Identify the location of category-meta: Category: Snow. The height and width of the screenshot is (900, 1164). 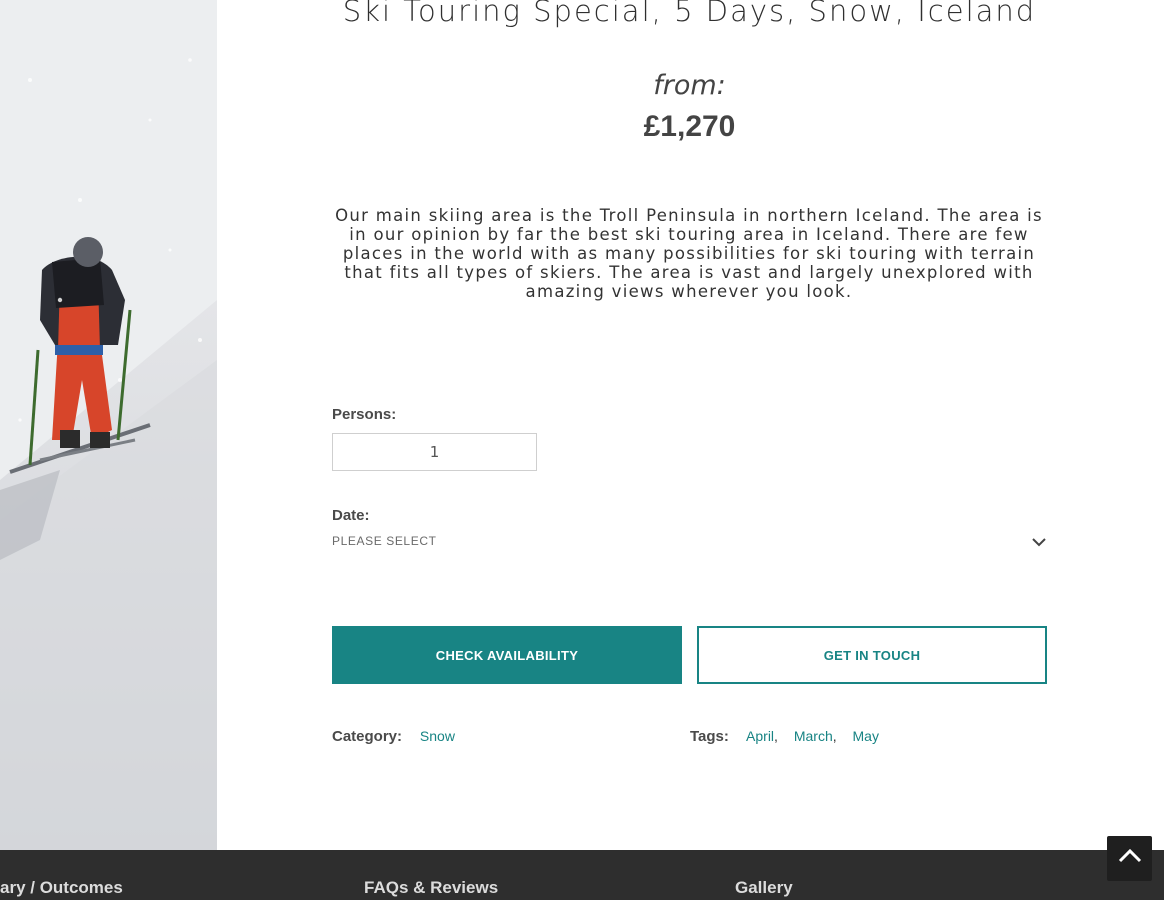
(393, 736).